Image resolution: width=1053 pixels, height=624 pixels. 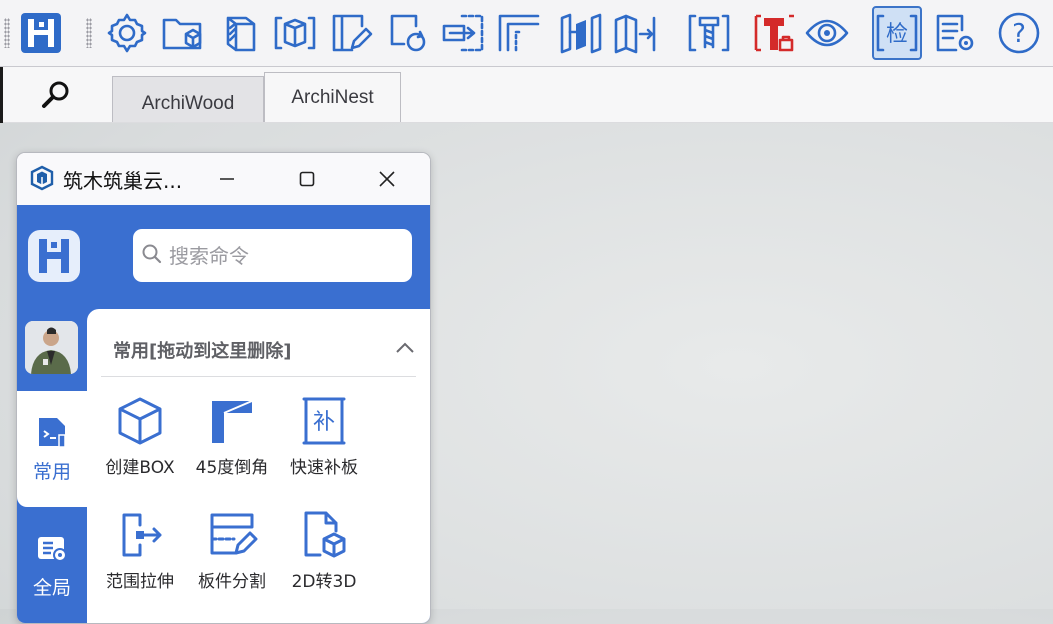 I want to click on command-label: 45度倒角, so click(x=232, y=468).